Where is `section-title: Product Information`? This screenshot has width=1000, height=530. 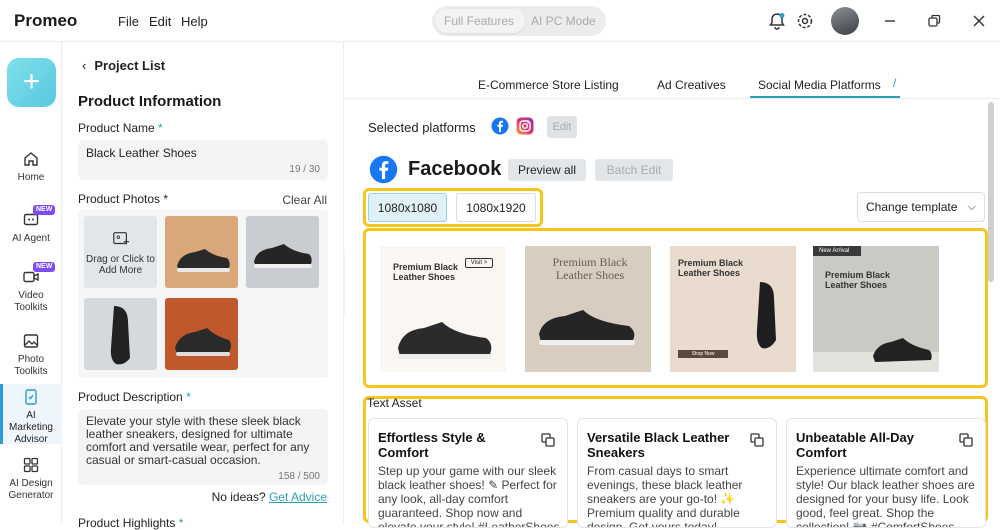 section-title: Product Information is located at coordinates (150, 101).